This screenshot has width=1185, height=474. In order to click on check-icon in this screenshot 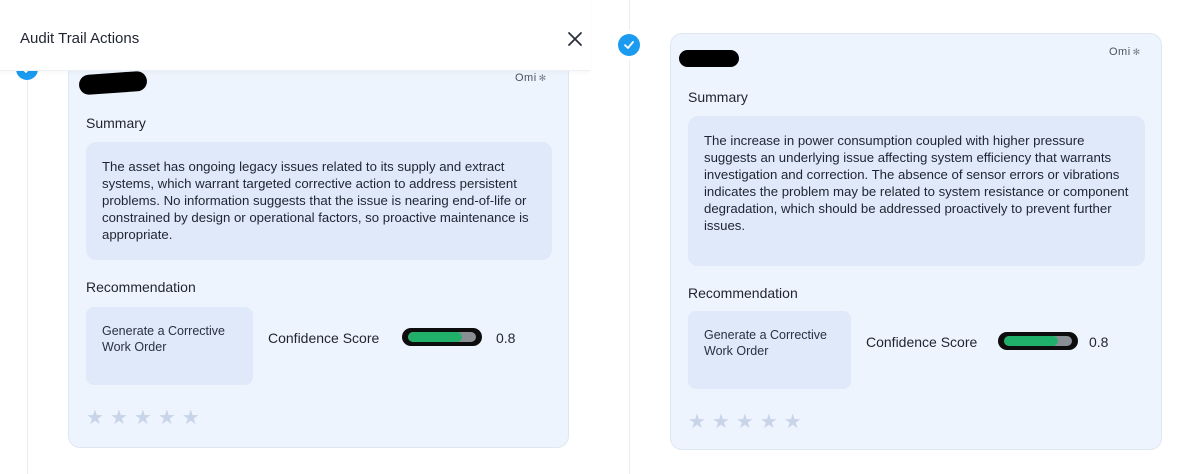, I will do `click(629, 45)`.